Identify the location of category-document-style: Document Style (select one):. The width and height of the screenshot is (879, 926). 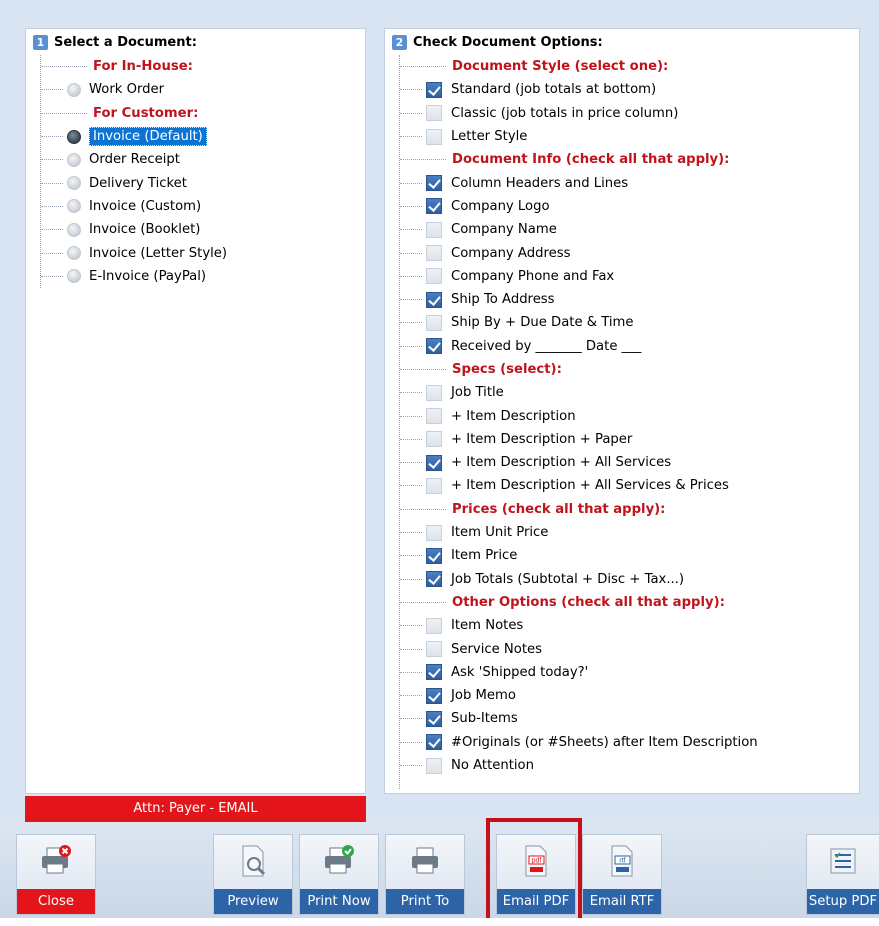
(575, 66).